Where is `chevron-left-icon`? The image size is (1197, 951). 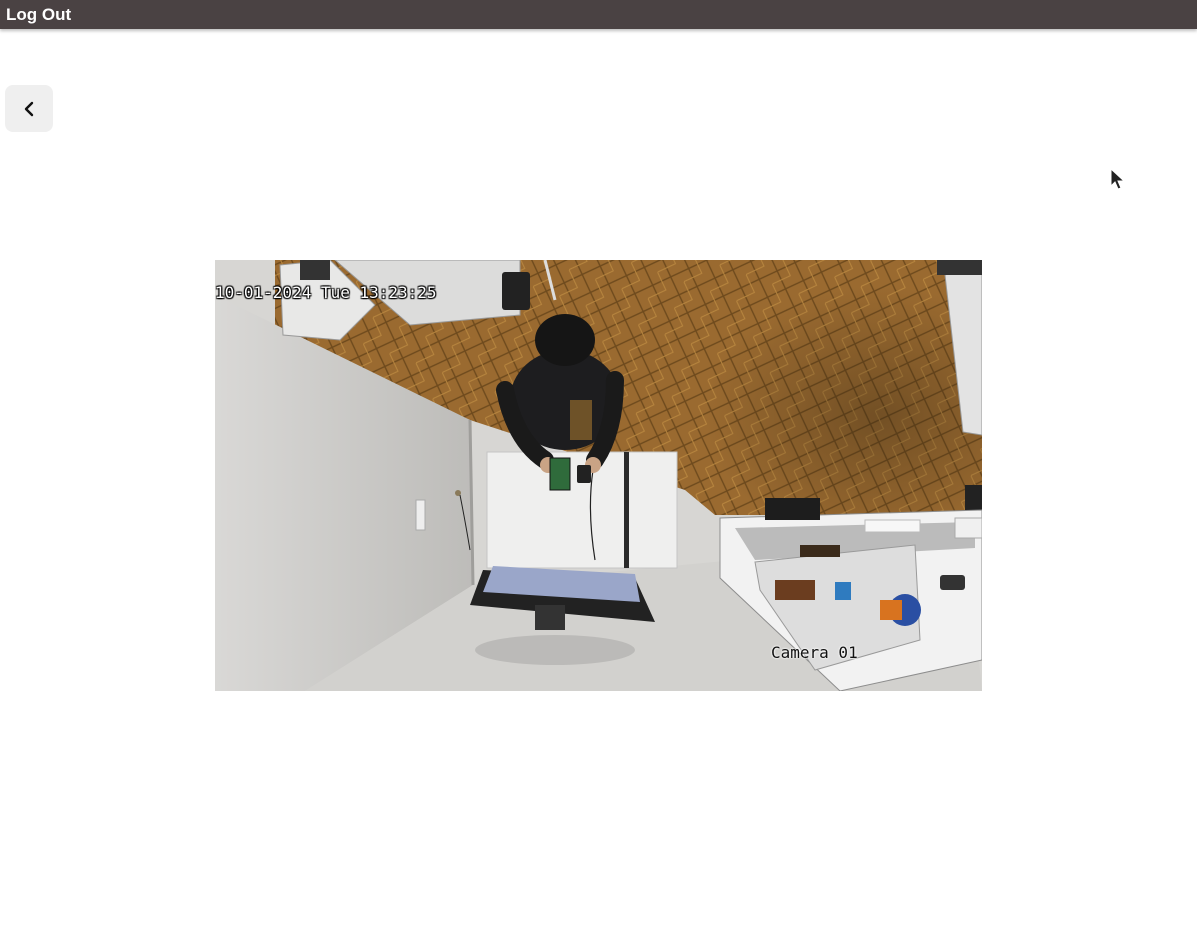
chevron-left-icon is located at coordinates (29, 108).